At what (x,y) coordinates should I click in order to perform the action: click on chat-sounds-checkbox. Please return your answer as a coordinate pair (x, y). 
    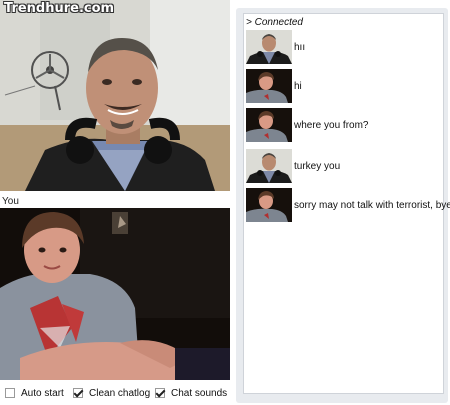
    Looking at the image, I should click on (160, 393).